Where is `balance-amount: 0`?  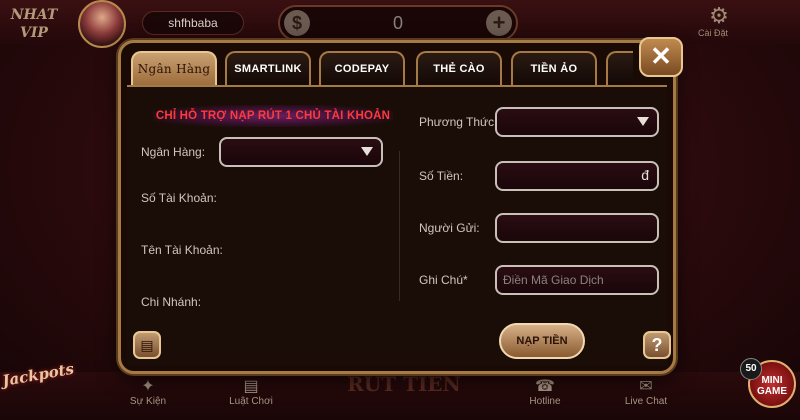 balance-amount: 0 is located at coordinates (397, 23).